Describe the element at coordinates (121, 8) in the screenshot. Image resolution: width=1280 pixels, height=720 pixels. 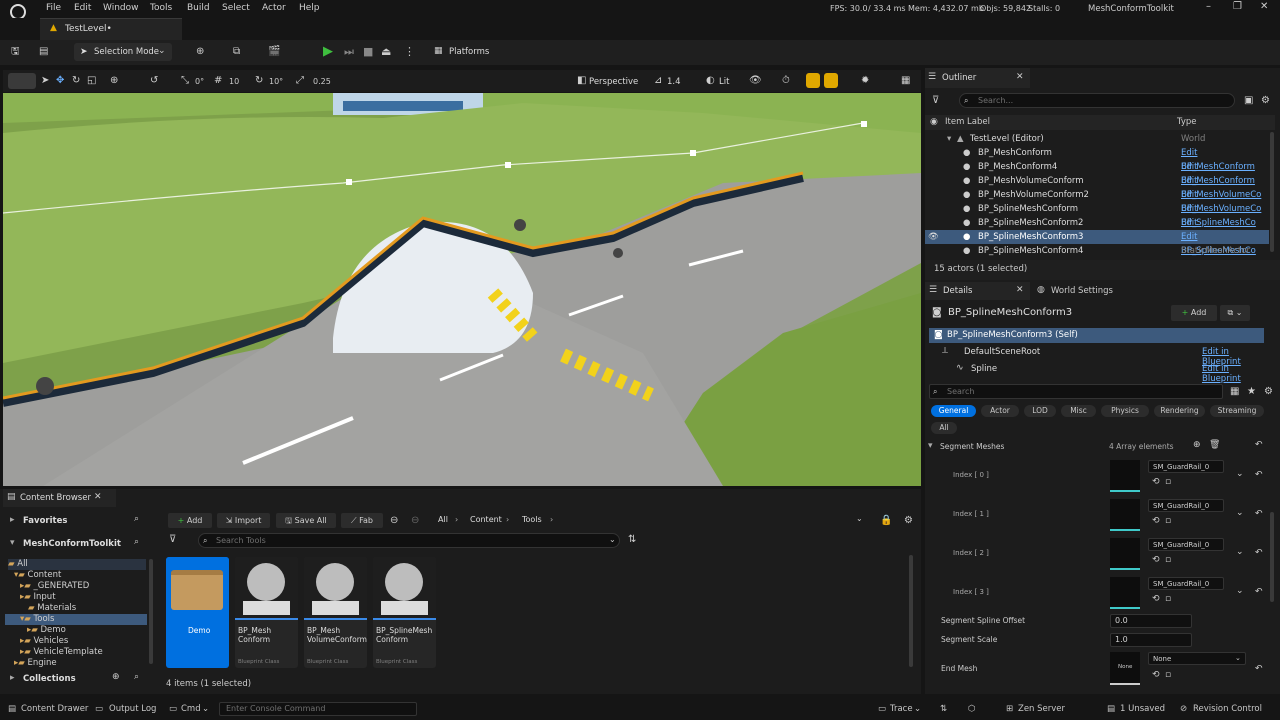
I see `menu-window: Window` at that location.